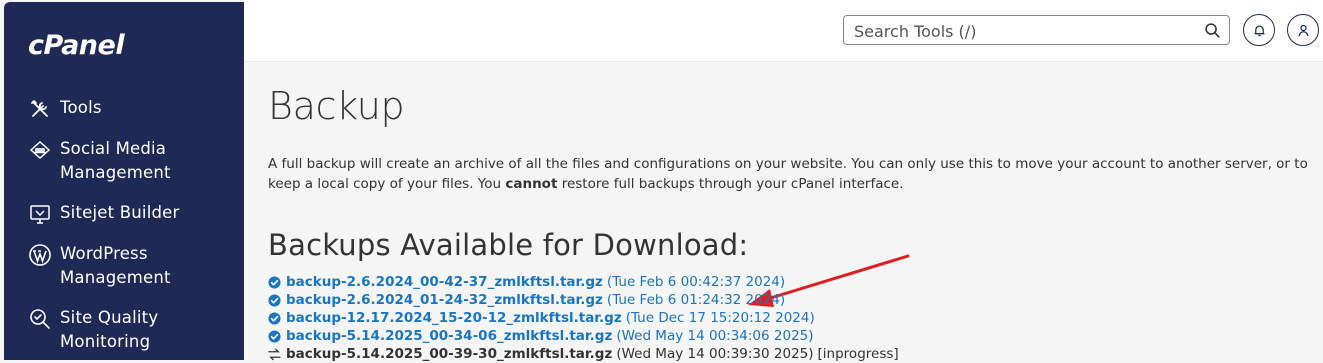  I want to click on search-icon, so click(1212, 30).